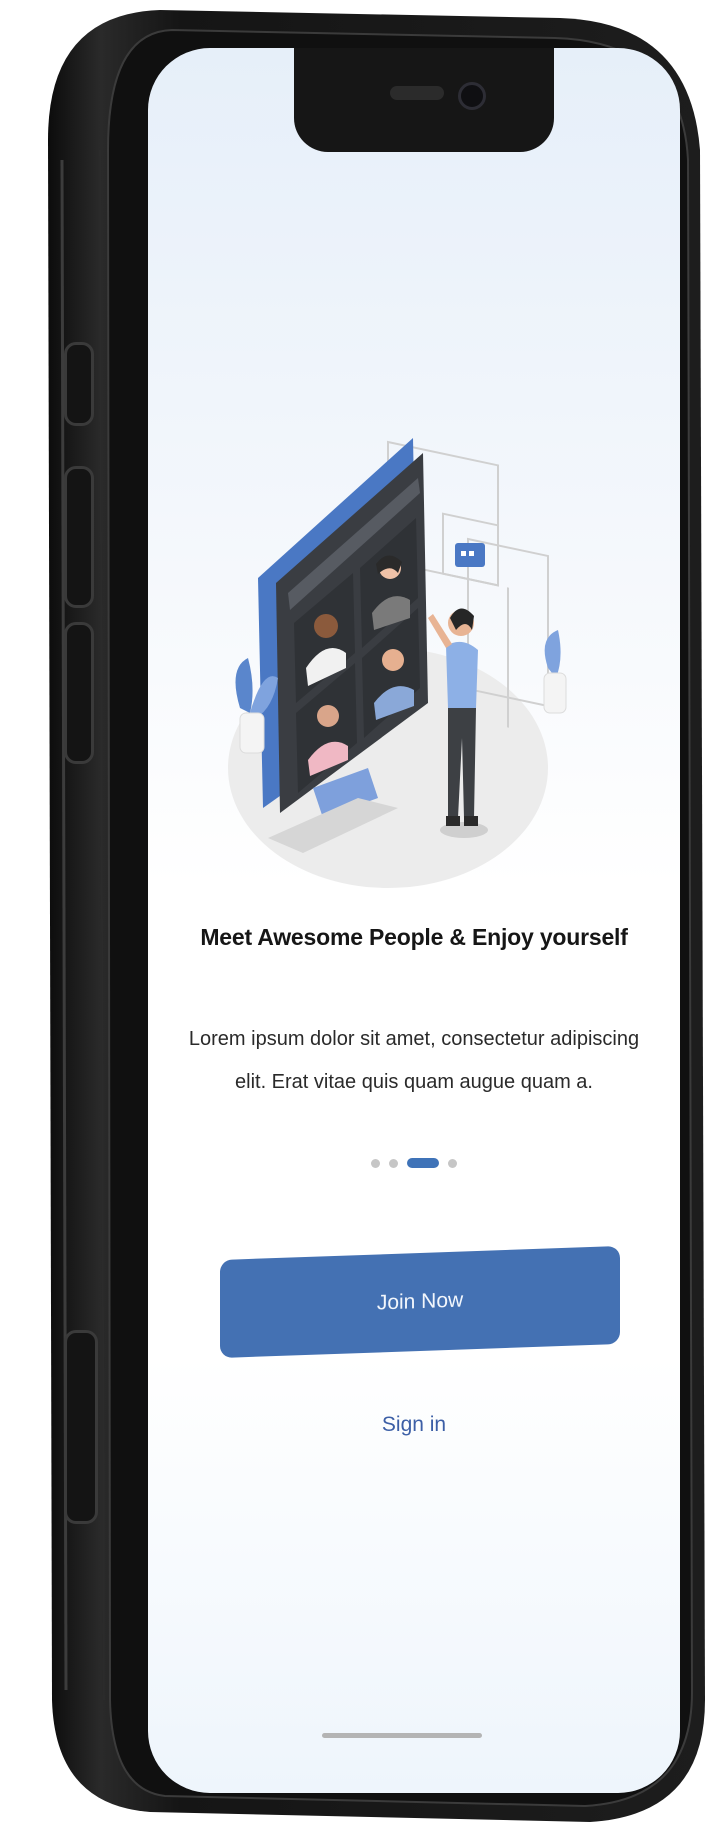 The image size is (719, 1830). Describe the element at coordinates (79, 693) in the screenshot. I see `volume-down-button` at that location.